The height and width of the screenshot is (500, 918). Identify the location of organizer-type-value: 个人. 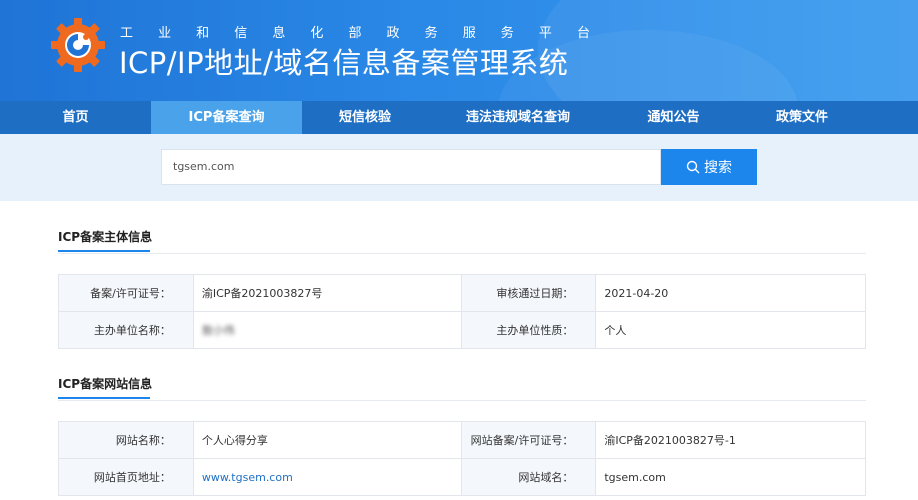
(730, 330).